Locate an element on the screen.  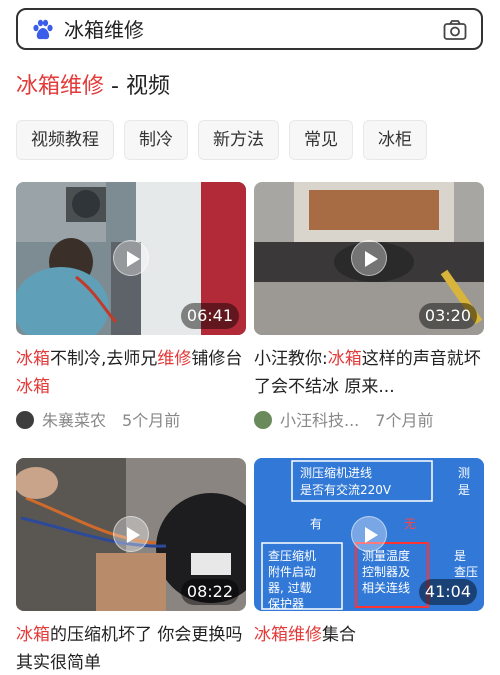
chip-cooling: 制冷 is located at coordinates (156, 140).